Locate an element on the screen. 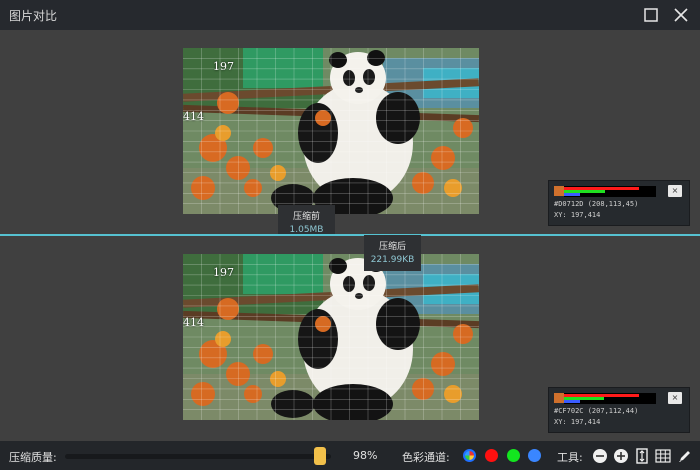 The height and width of the screenshot is (470, 700). maximize-button is located at coordinates (651, 15).